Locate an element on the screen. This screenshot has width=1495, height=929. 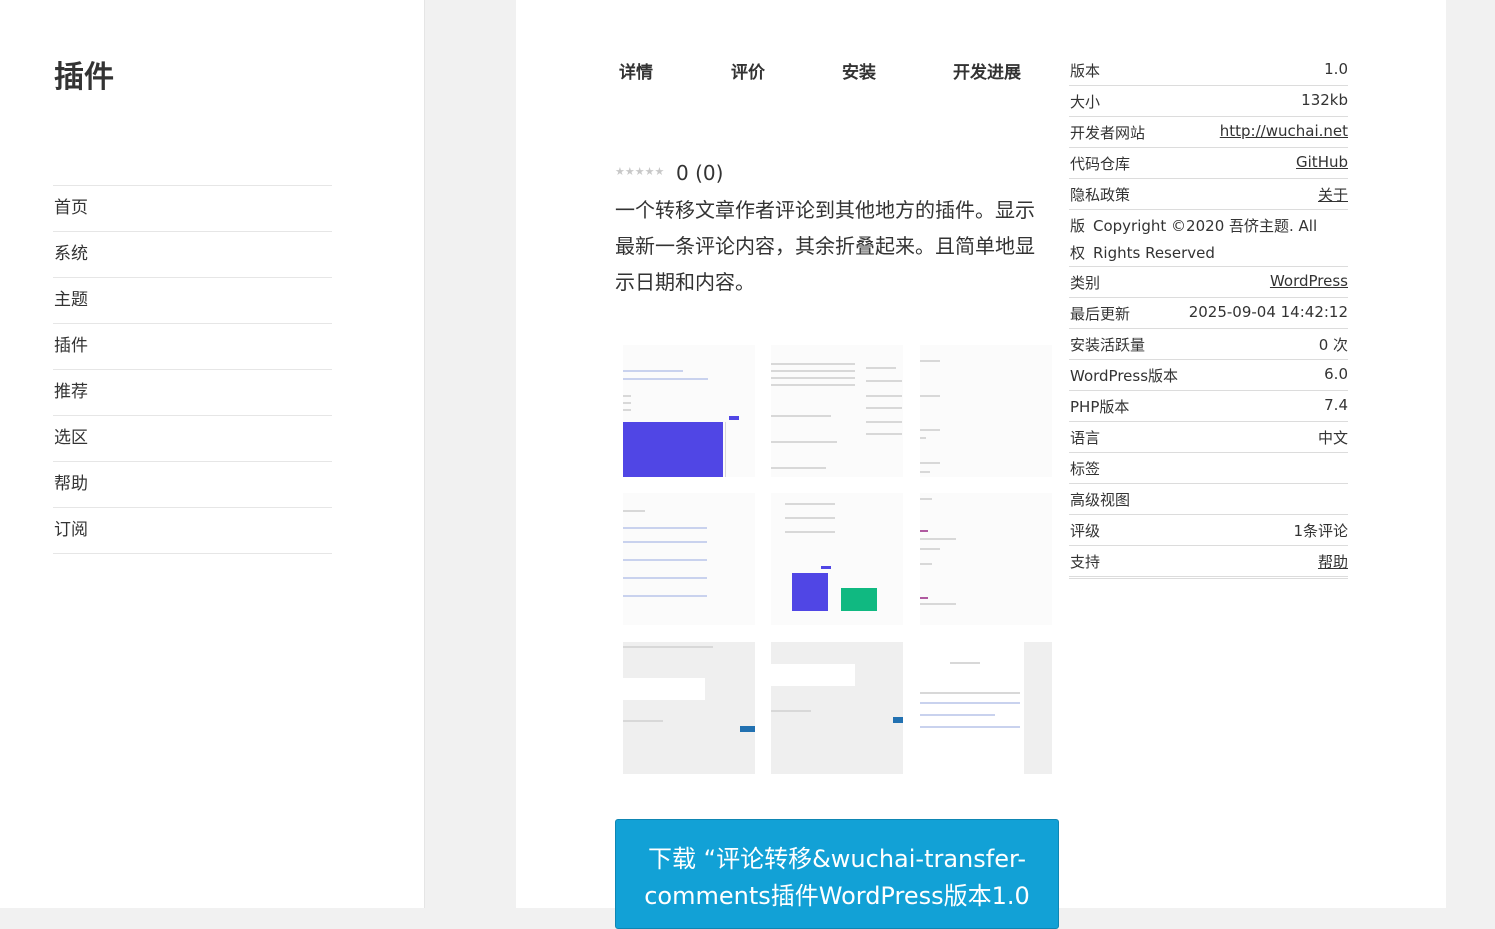
meta-key: 版权 is located at coordinates (1078, 239).